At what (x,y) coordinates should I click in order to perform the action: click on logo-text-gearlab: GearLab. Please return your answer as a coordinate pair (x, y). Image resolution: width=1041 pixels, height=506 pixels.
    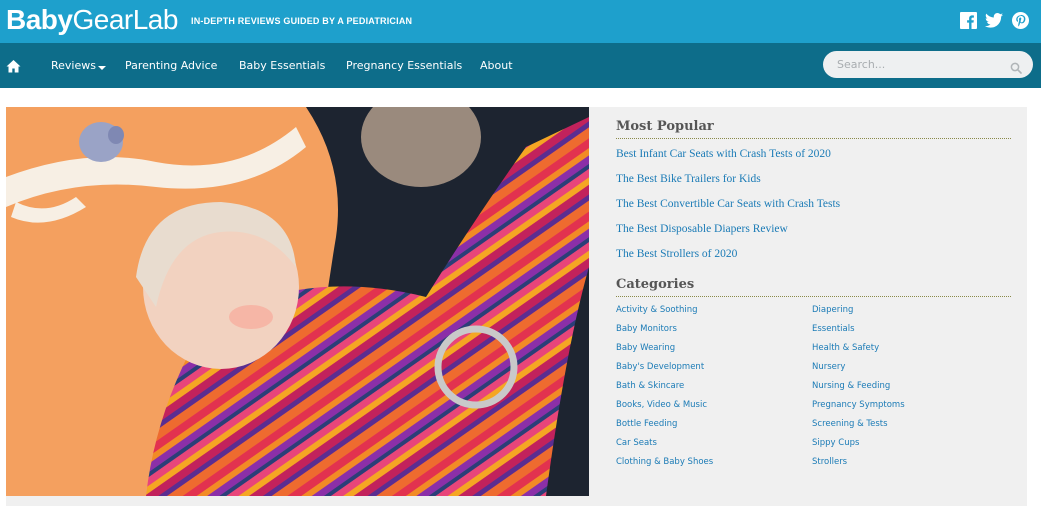
    Looking at the image, I should click on (125, 19).